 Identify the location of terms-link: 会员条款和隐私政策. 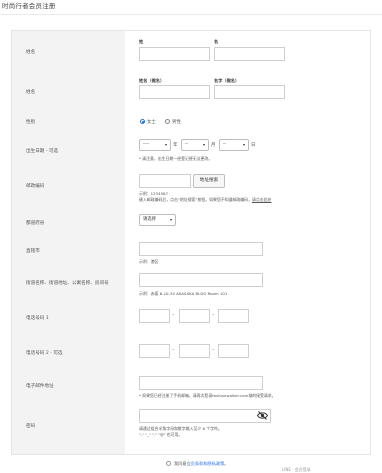
(206, 463).